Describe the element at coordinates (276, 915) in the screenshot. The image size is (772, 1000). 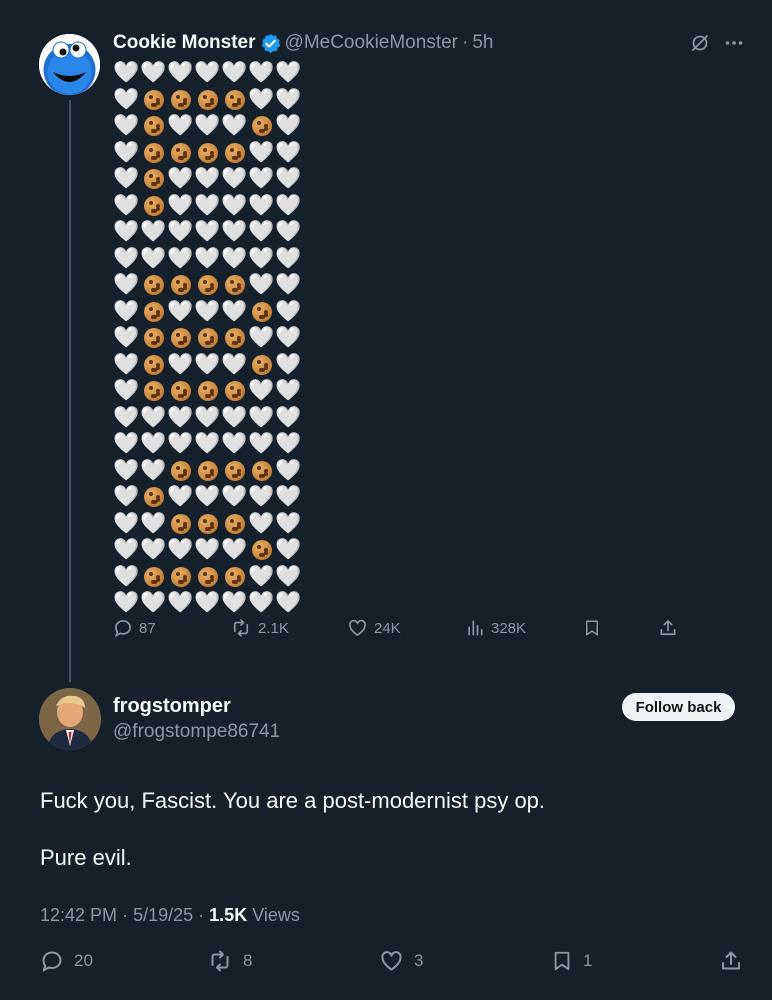
I see `reply-views-label: Views` at that location.